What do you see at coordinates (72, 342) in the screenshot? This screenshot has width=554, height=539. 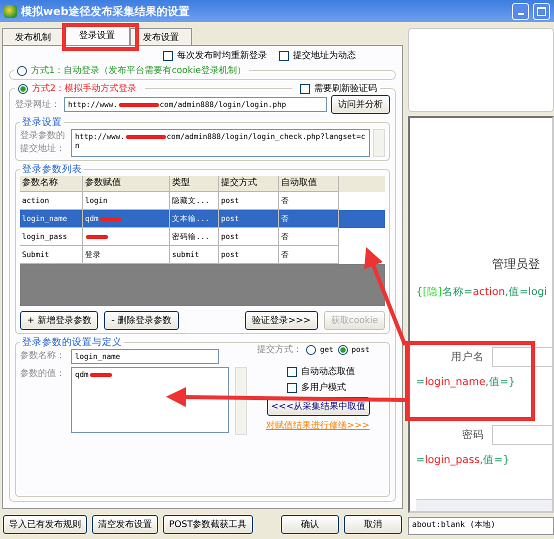 I see `group-title: 登录参数的设置与定义` at bounding box center [72, 342].